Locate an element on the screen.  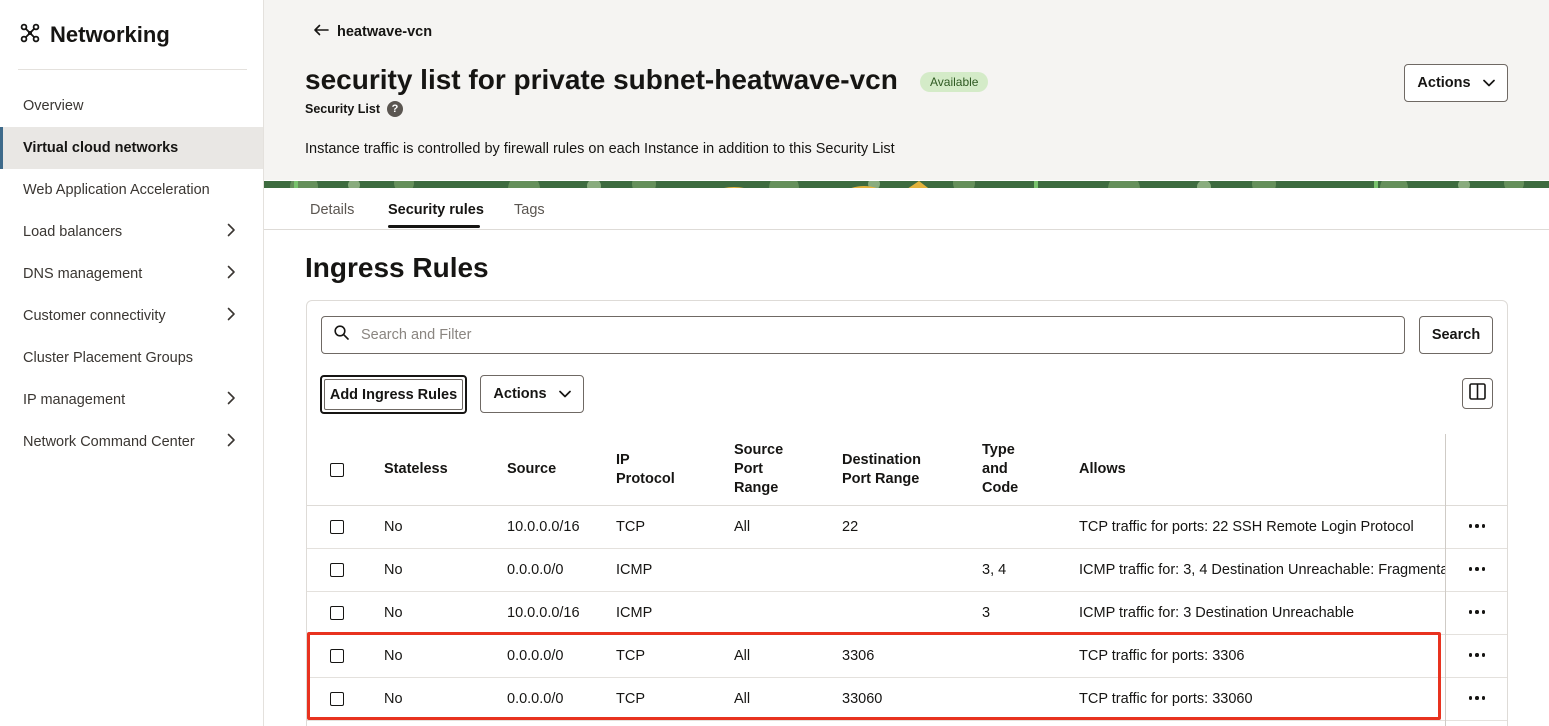
columns-icon is located at coordinates (1477, 393).